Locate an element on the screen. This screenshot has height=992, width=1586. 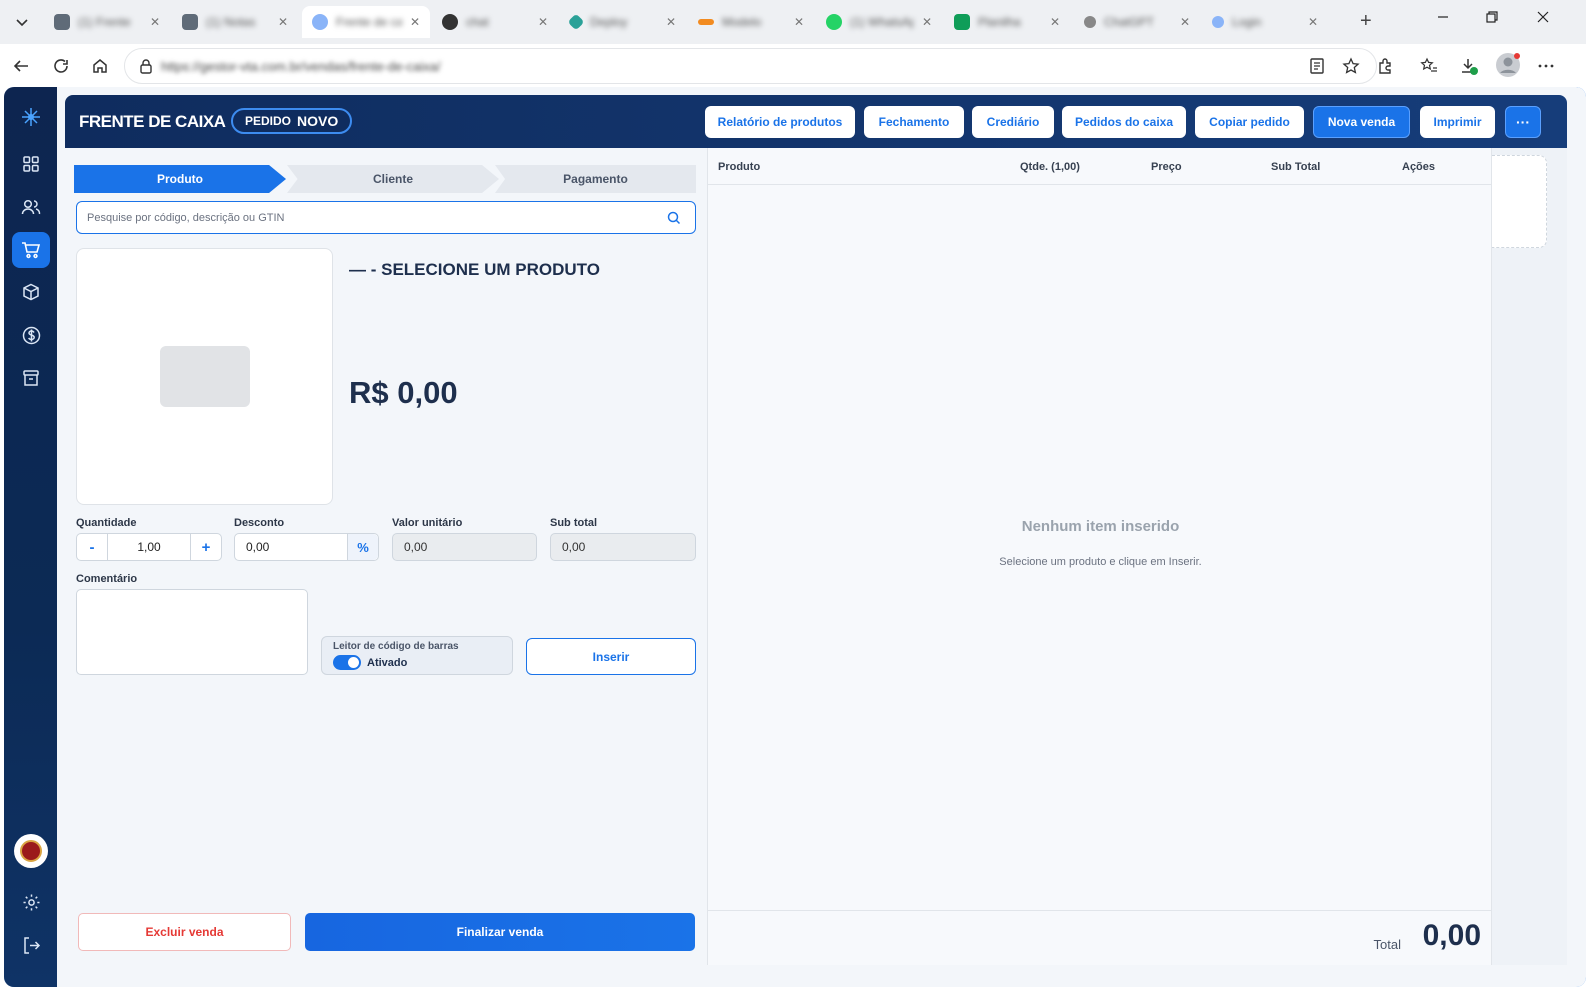
finish-sale-button: Finalizar venda is located at coordinates (500, 932).